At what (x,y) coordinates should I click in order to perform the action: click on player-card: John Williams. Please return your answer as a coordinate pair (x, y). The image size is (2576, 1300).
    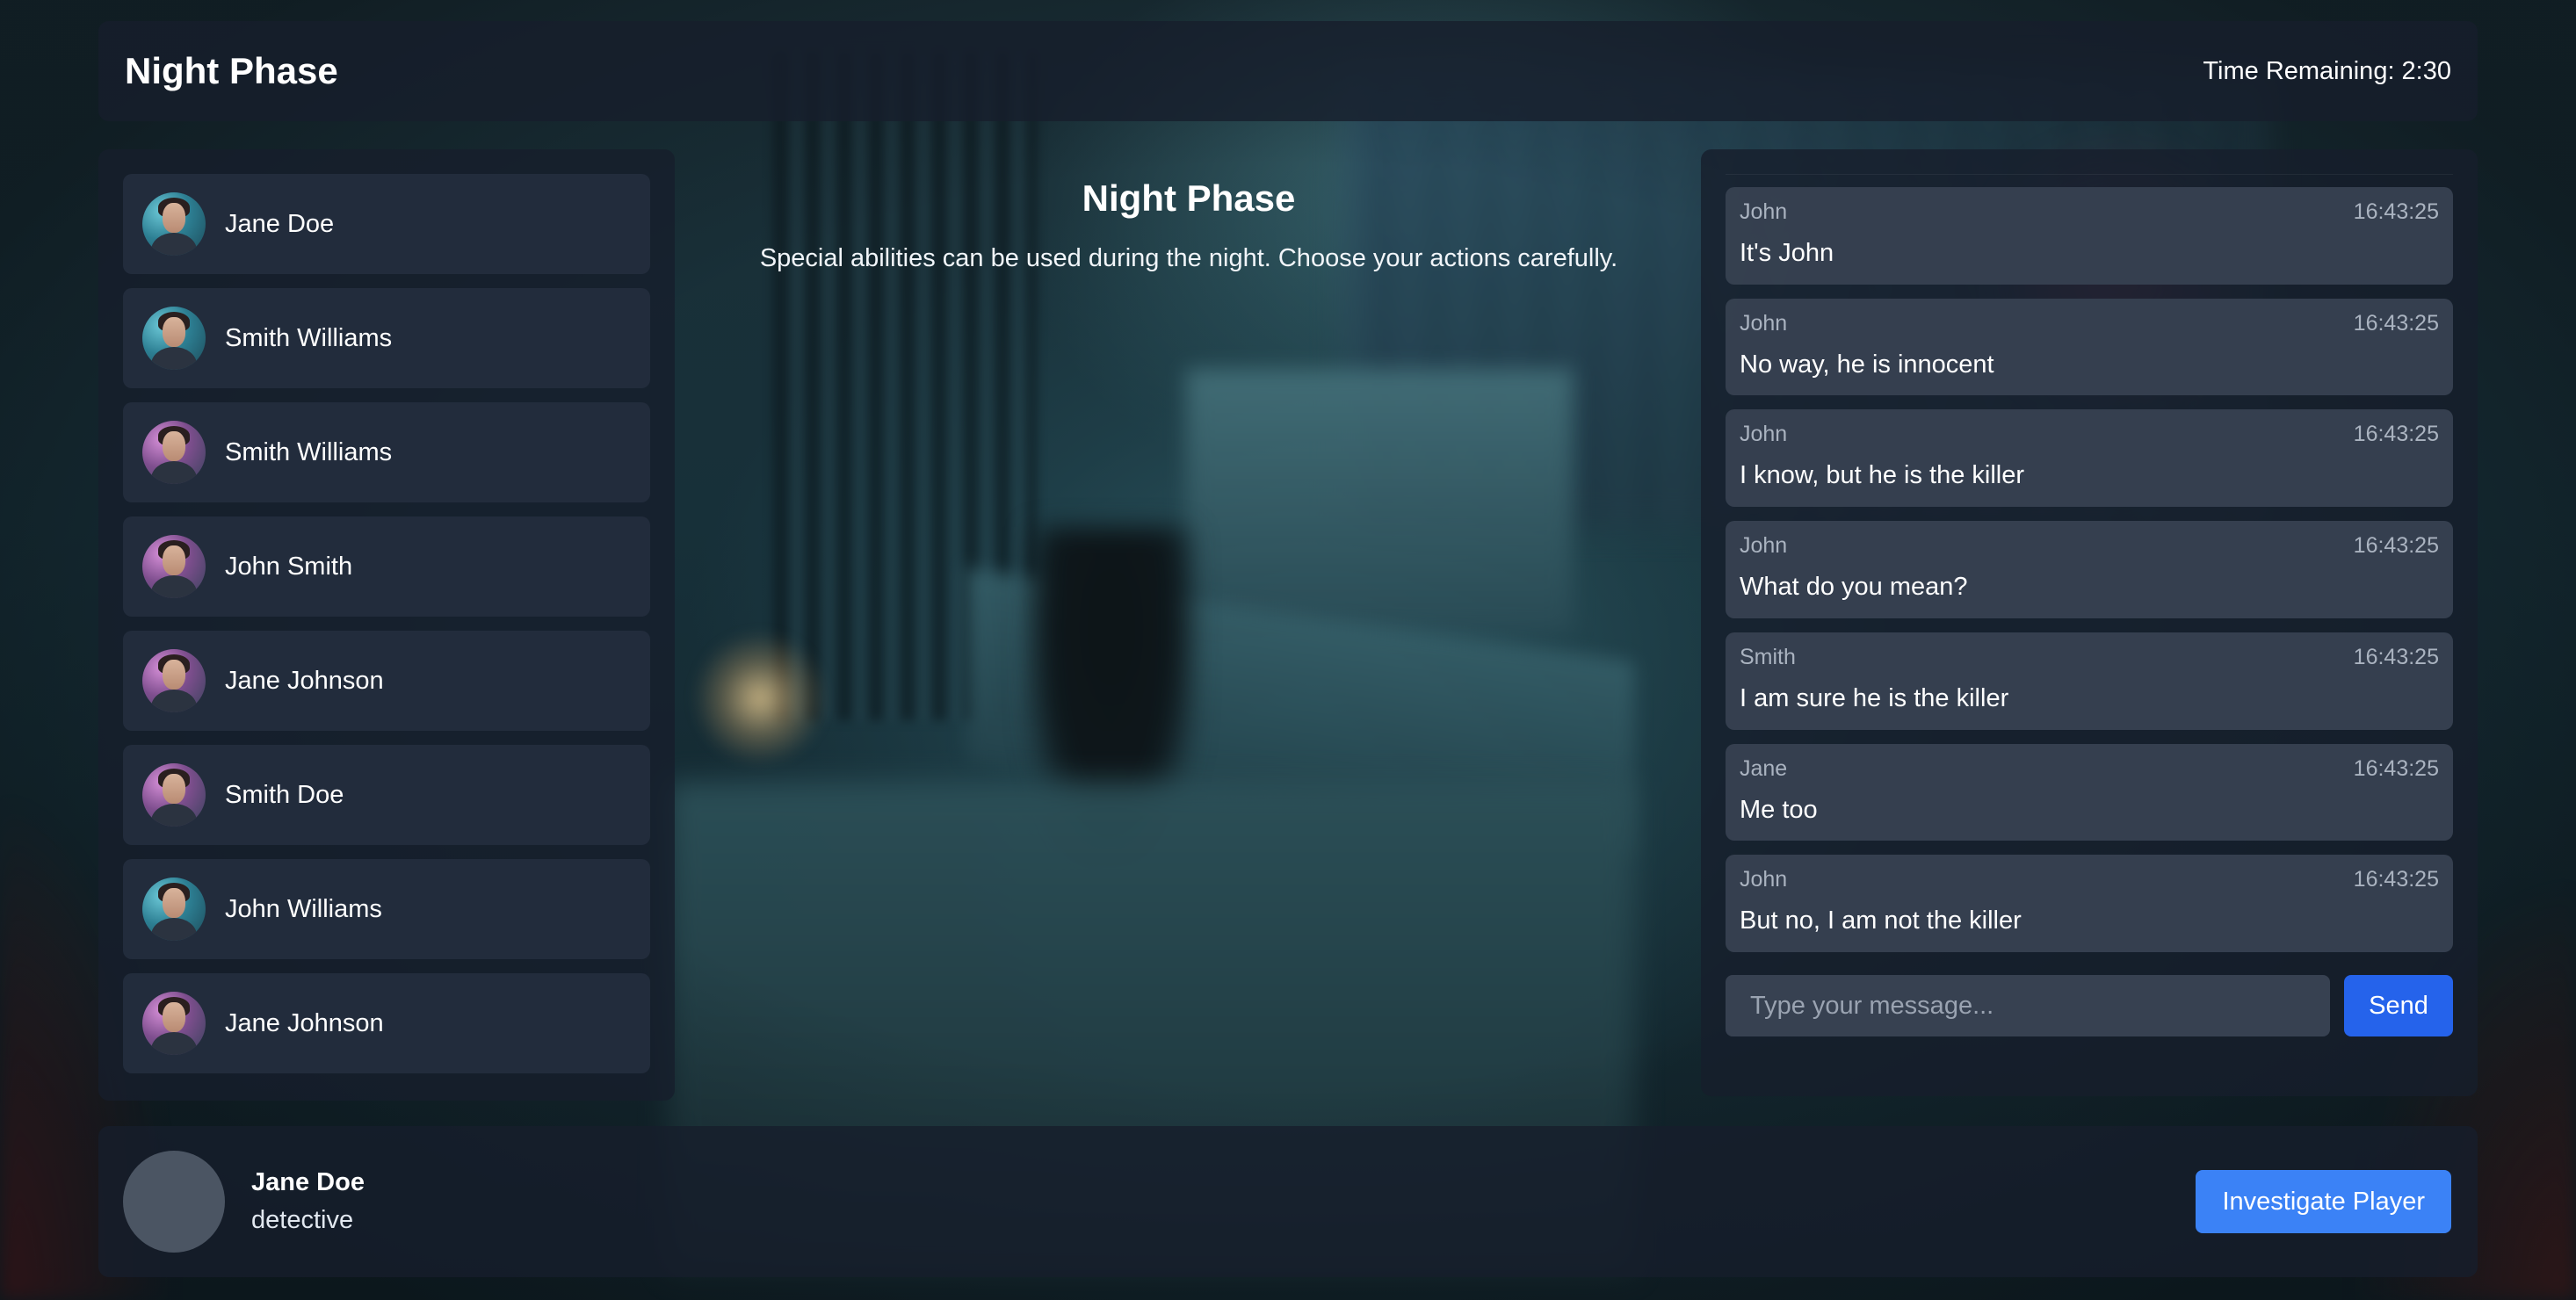
    Looking at the image, I should click on (386, 909).